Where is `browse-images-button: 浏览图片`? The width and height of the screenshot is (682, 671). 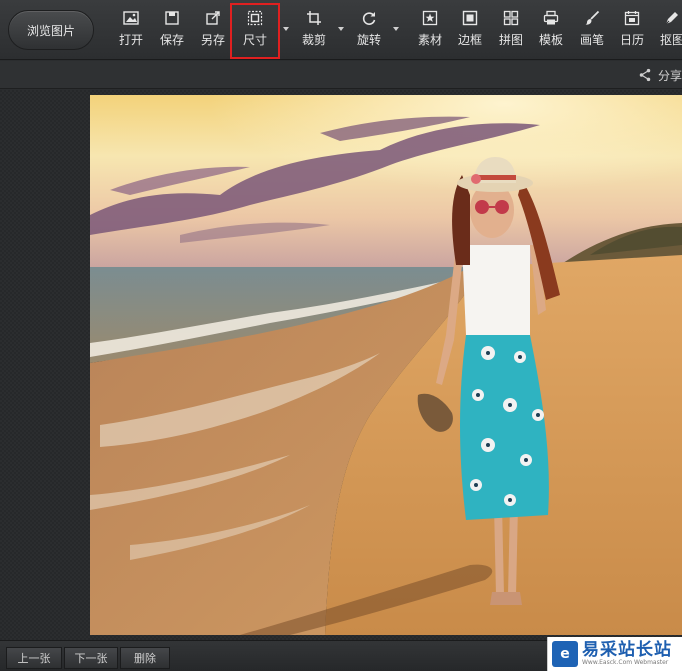 browse-images-button: 浏览图片 is located at coordinates (51, 30).